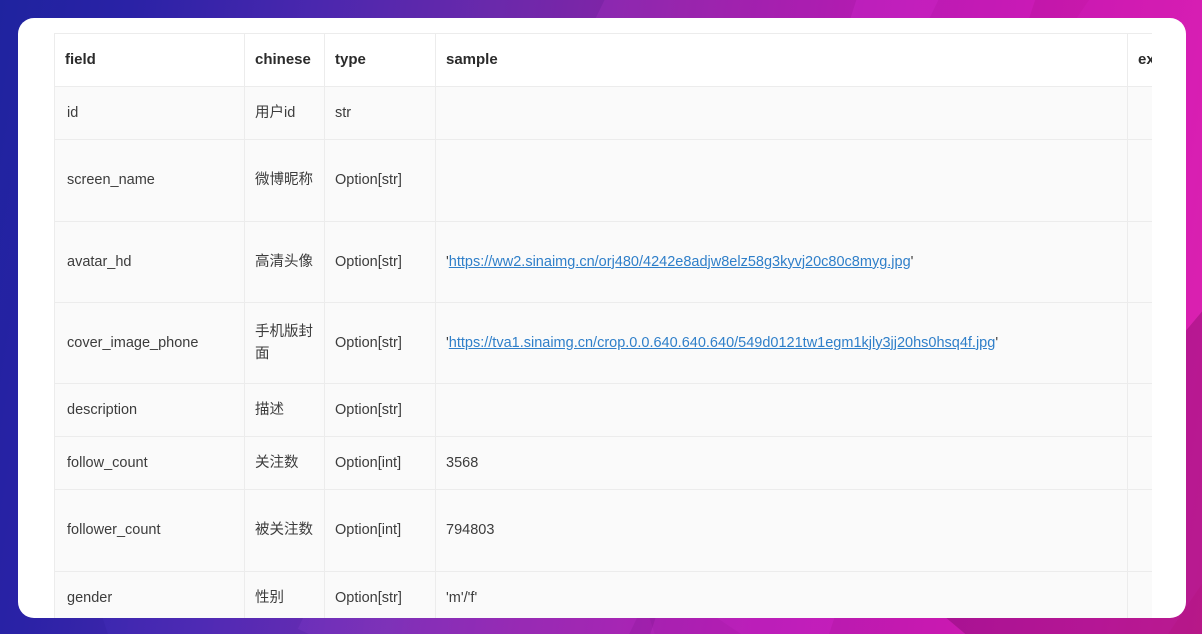 The width and height of the screenshot is (1202, 634). What do you see at coordinates (149, 410) in the screenshot?
I see `cell-field: description` at bounding box center [149, 410].